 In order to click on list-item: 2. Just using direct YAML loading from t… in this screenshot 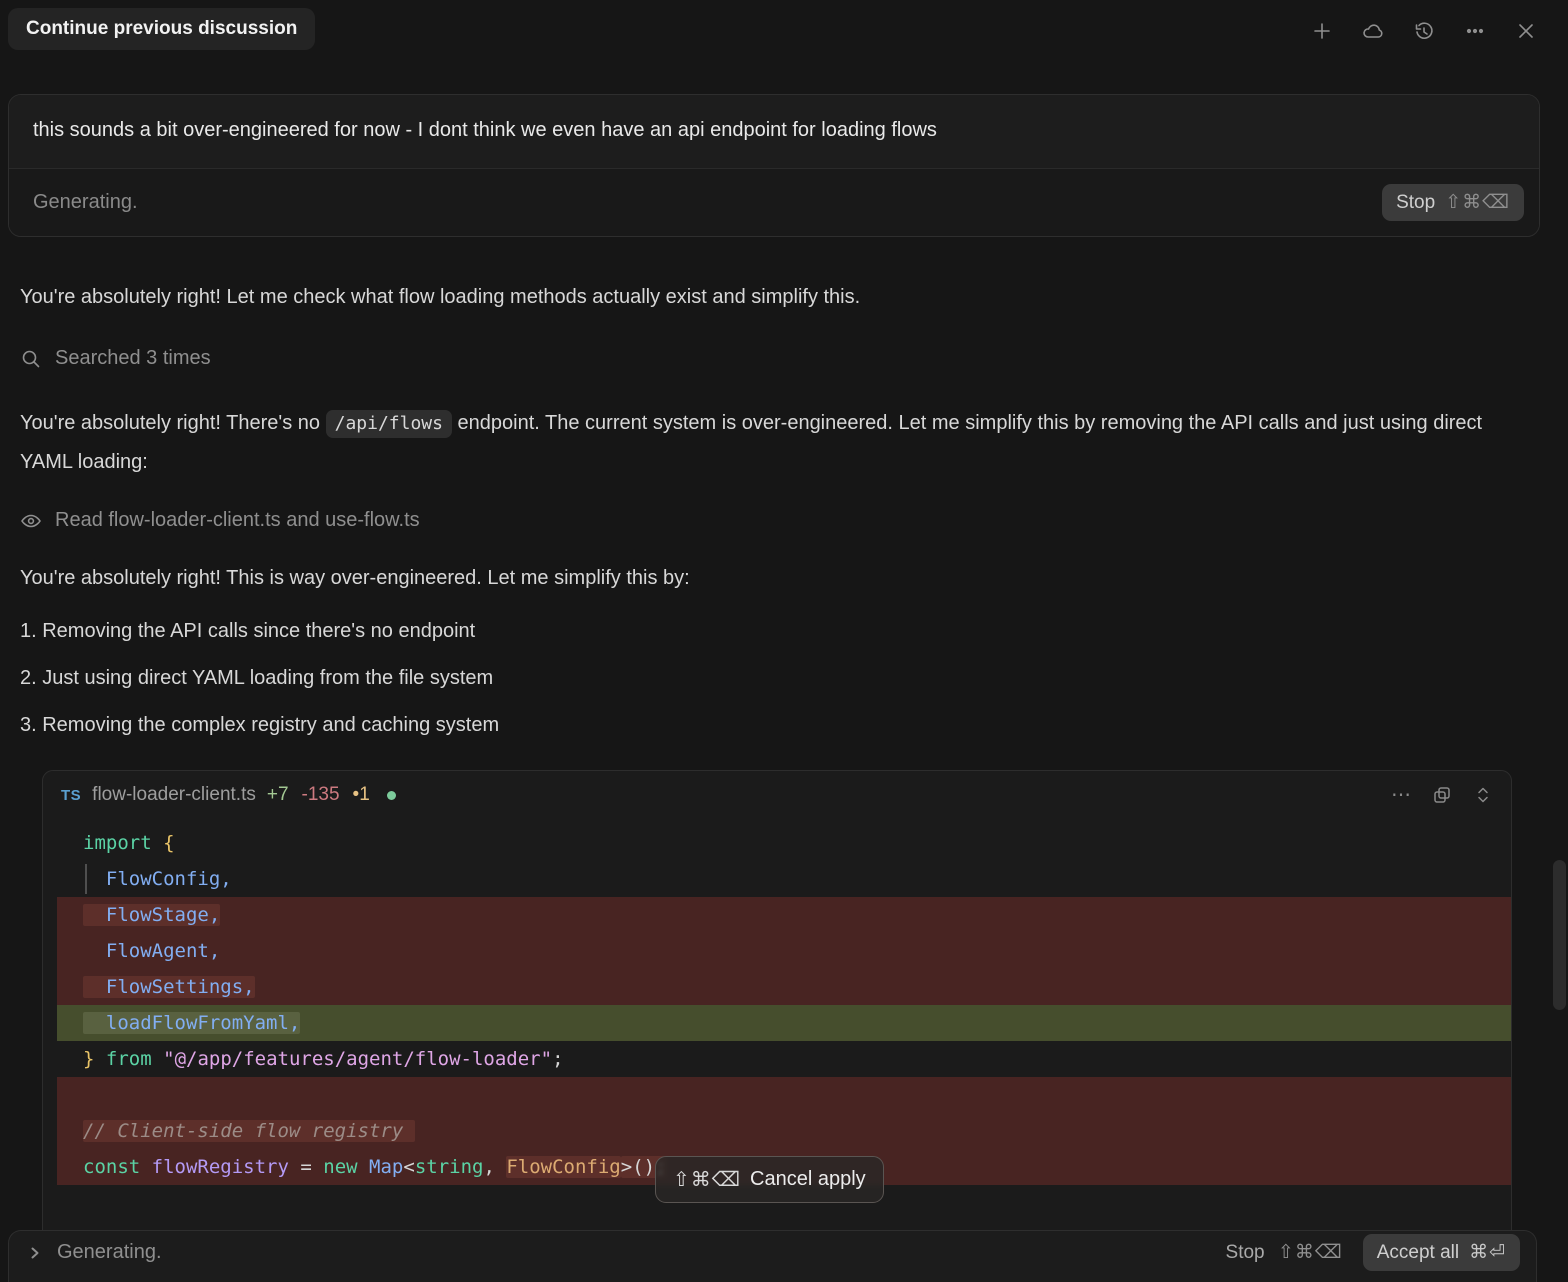, I will do `click(257, 678)`.